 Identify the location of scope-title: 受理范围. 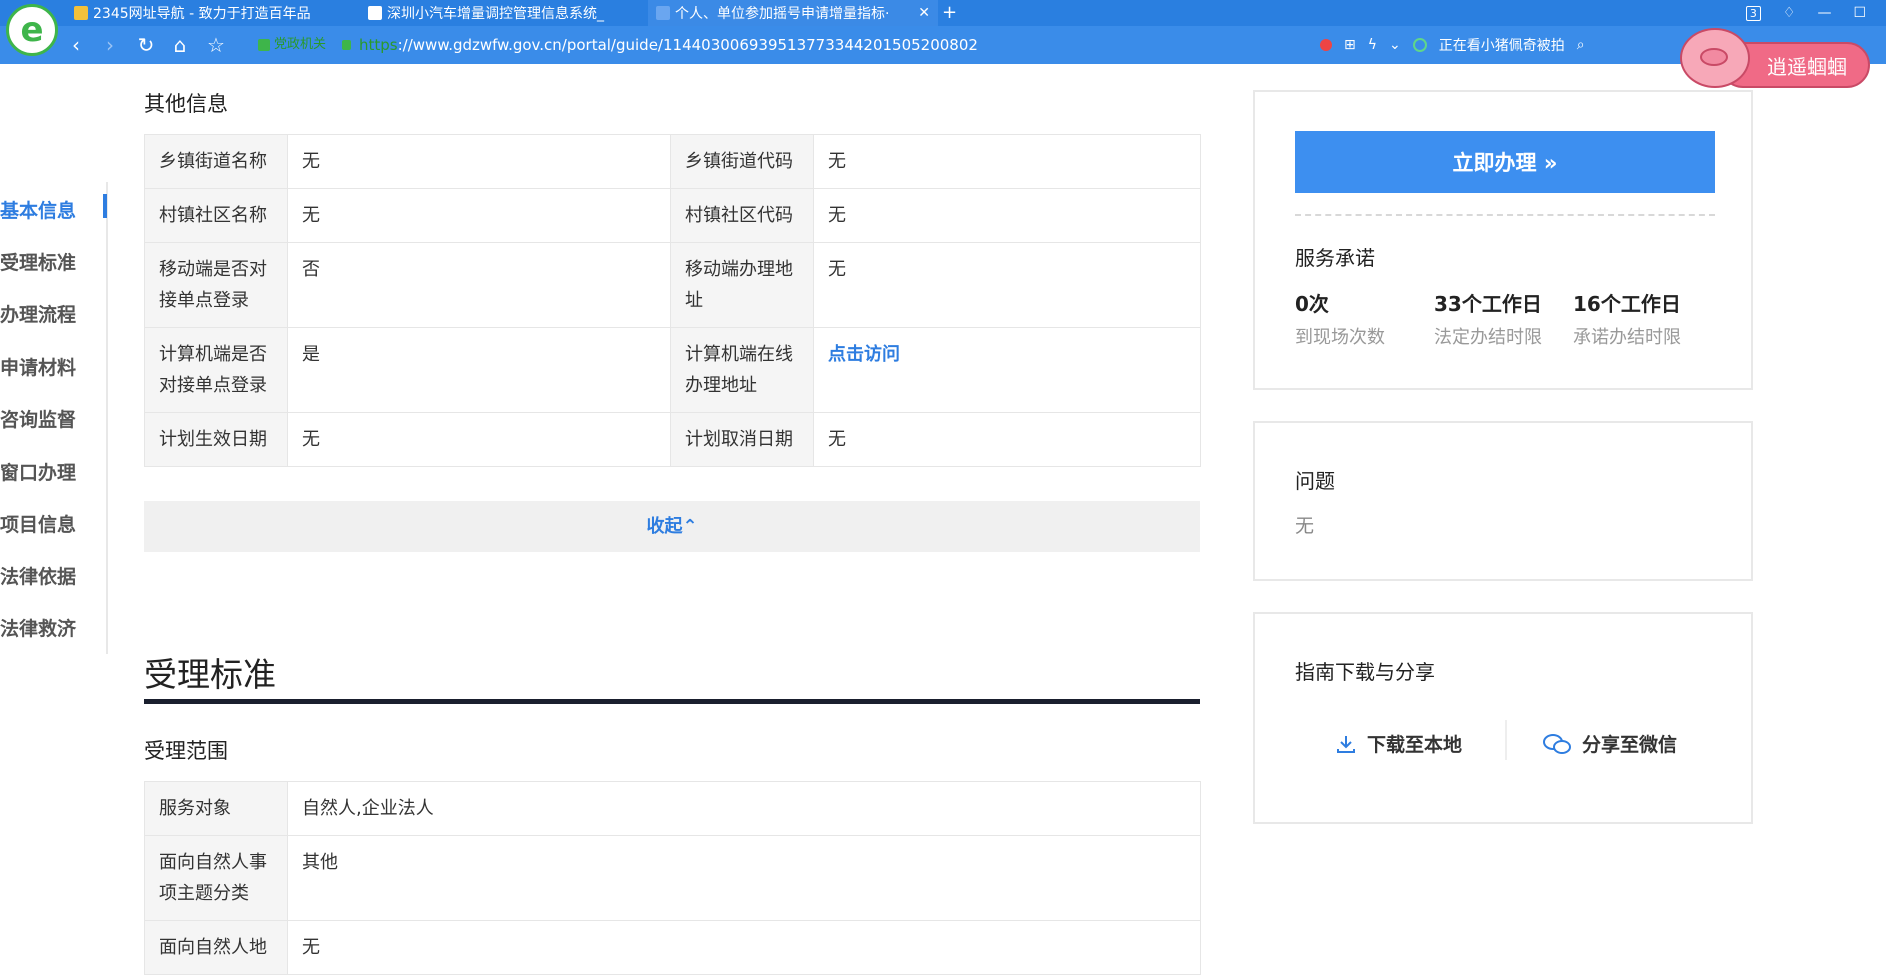
(186, 751).